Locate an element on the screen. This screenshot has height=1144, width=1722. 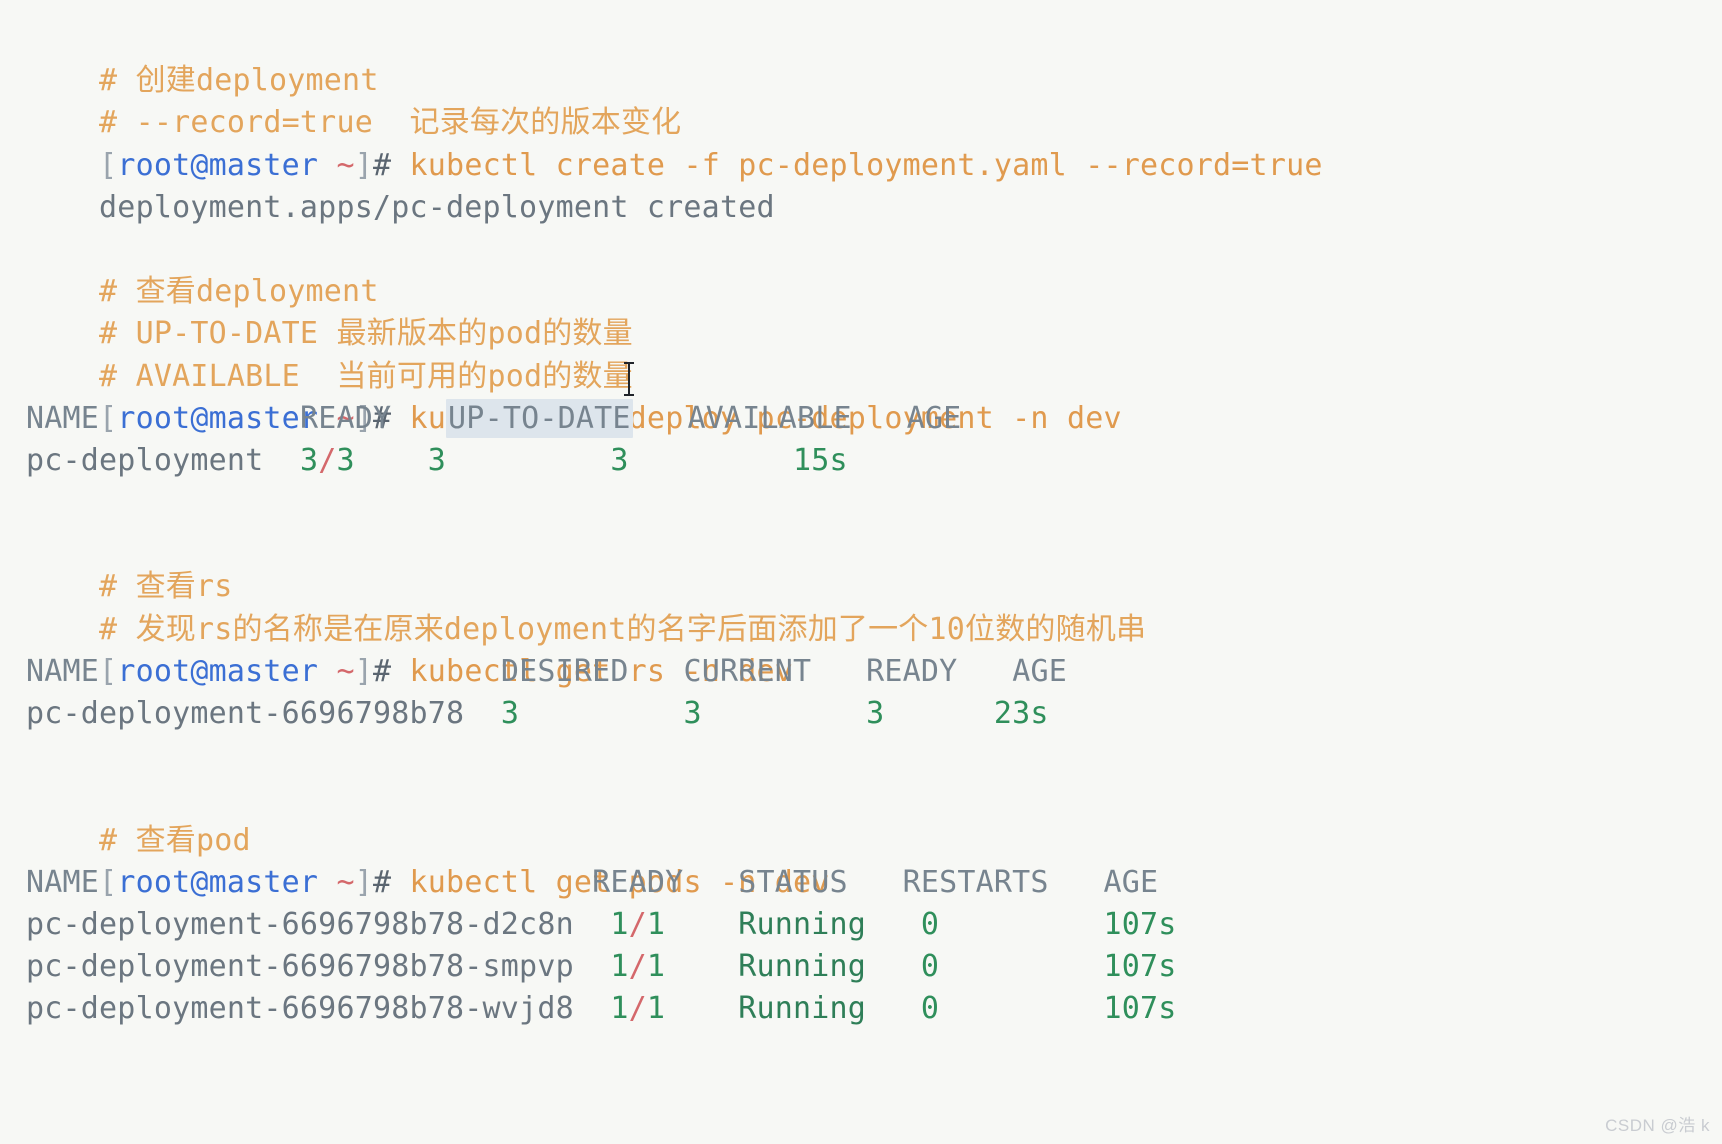
cell-up-to-date: 3 is located at coordinates (437, 460).